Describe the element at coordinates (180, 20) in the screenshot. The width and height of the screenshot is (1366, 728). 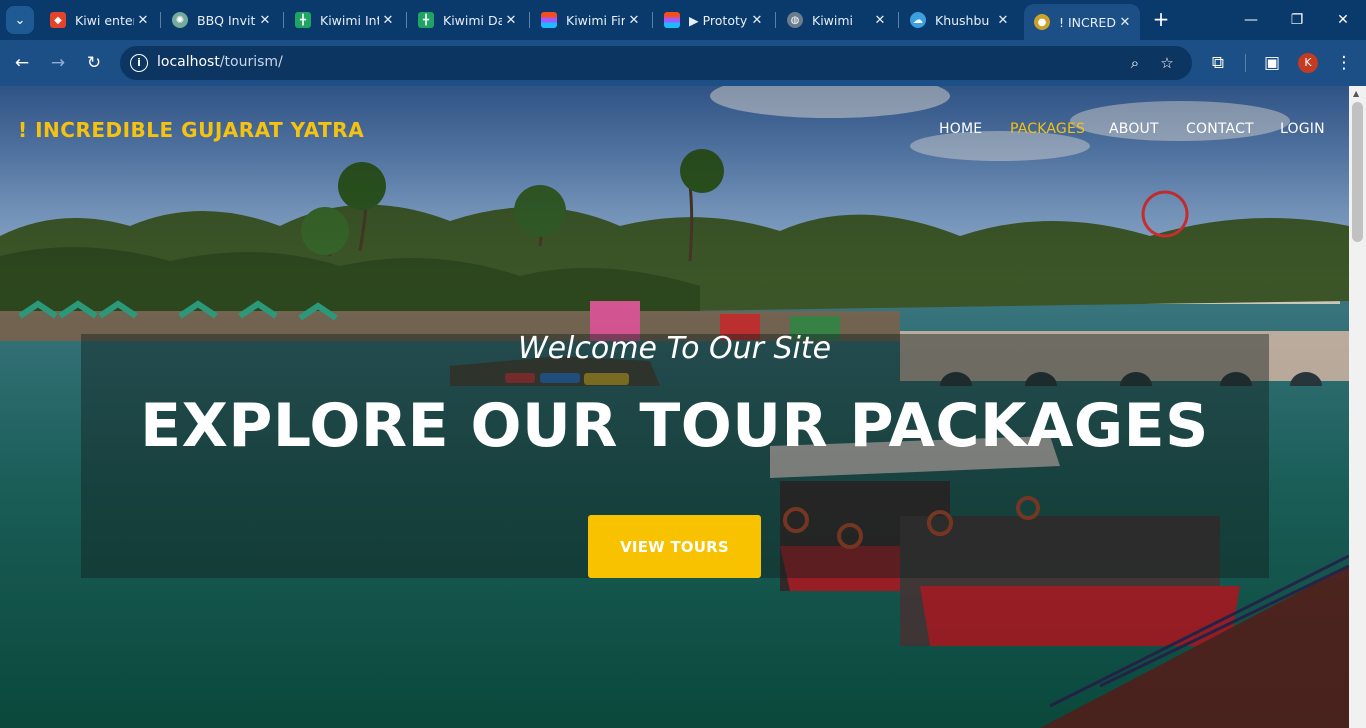
I see `chatgpt-icon: ✺` at that location.